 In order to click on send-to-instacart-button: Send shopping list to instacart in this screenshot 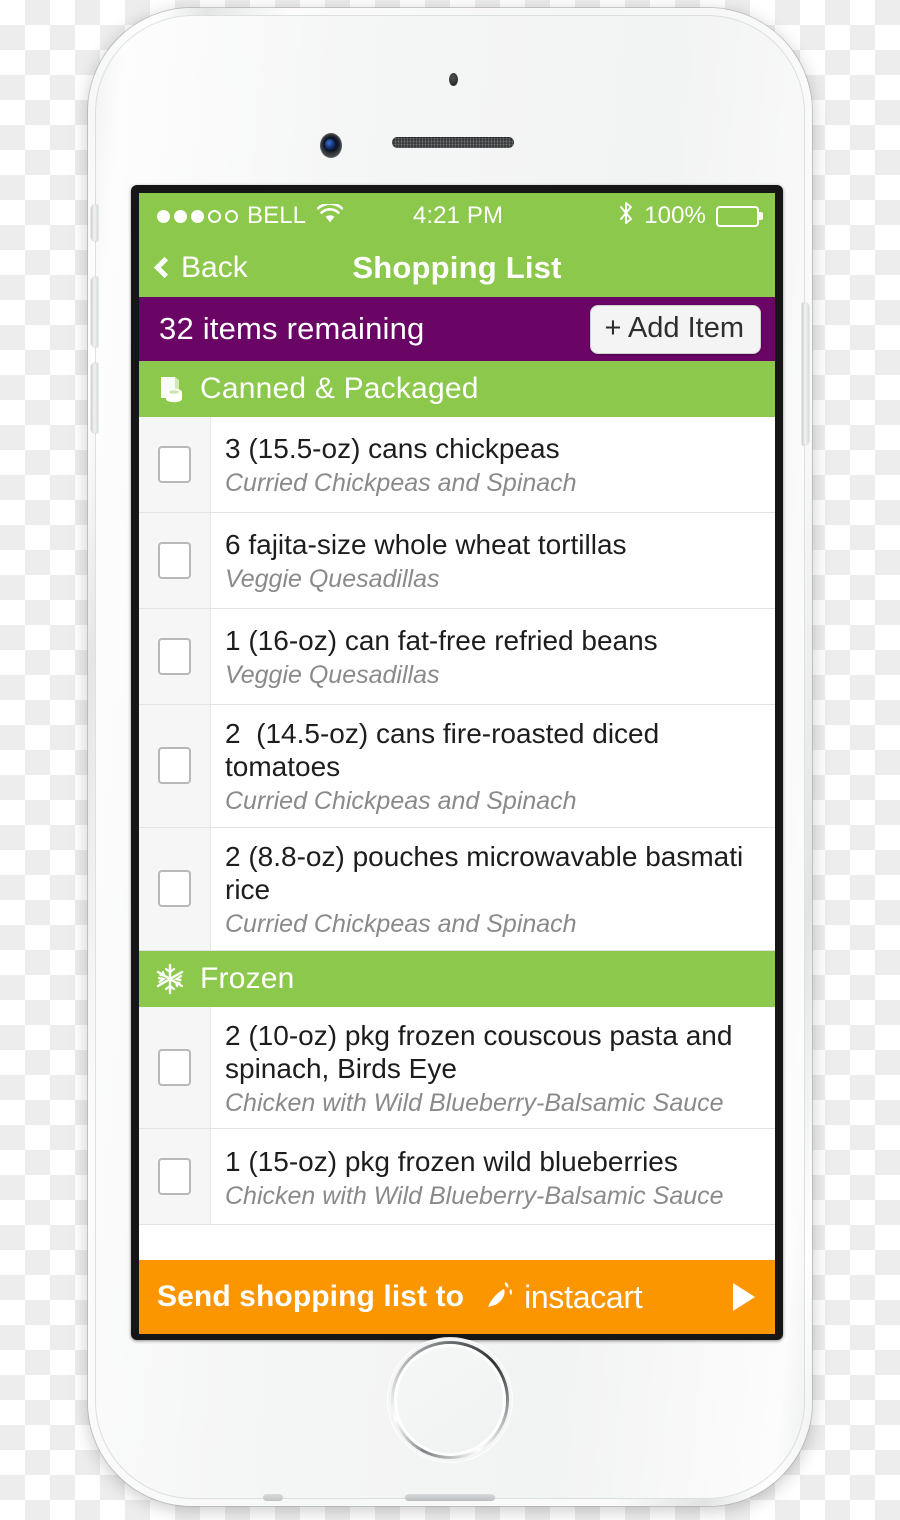, I will do `click(457, 1297)`.